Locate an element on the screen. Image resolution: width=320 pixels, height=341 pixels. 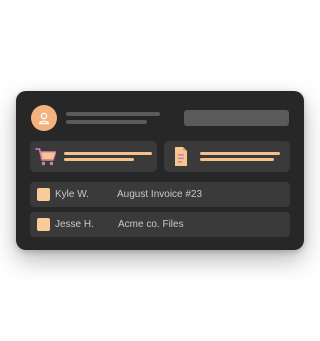
list-item: Jesse H. Acme co. Files is located at coordinates (160, 224).